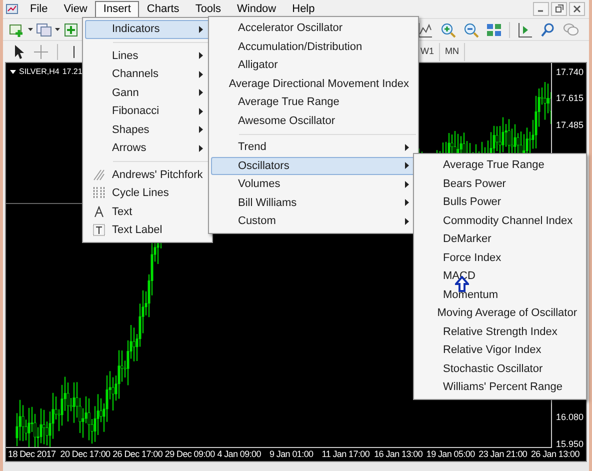 This screenshot has height=471, width=592. Describe the element at coordinates (32, 454) in the screenshot. I see `time-axis-label: 18 Dec 2017` at that location.